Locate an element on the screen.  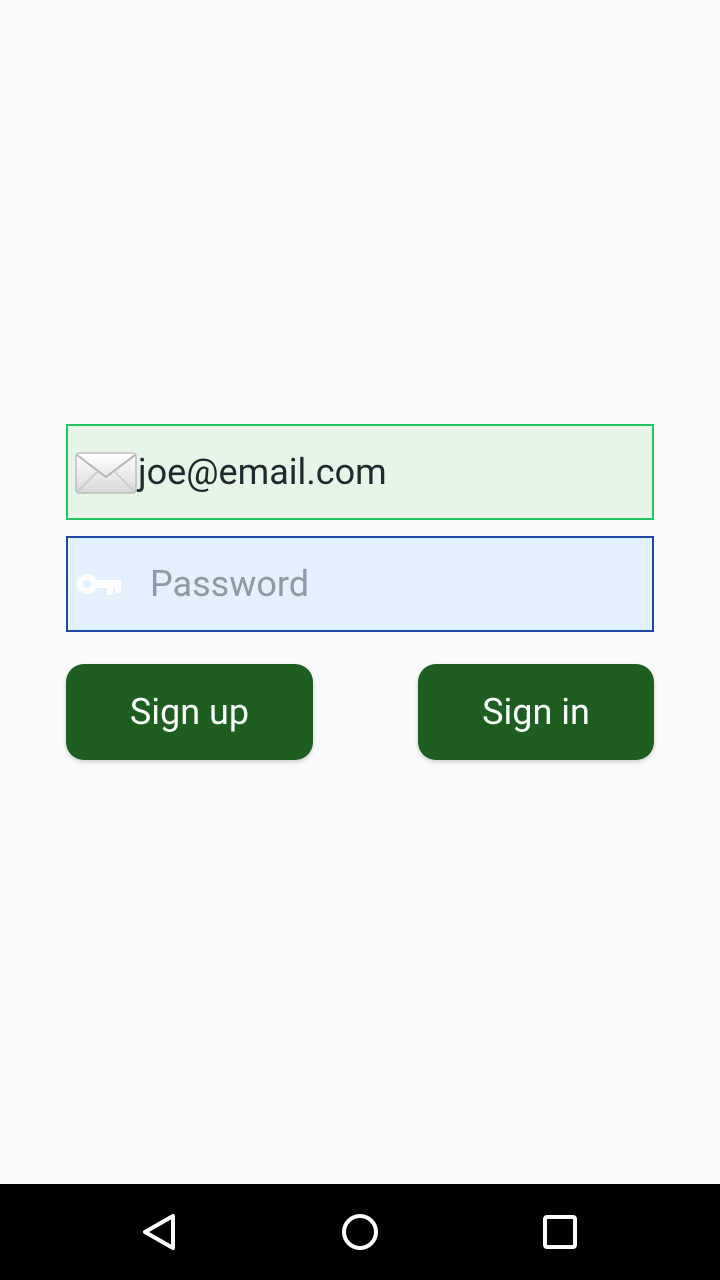
navigation-bar is located at coordinates (360, 1232).